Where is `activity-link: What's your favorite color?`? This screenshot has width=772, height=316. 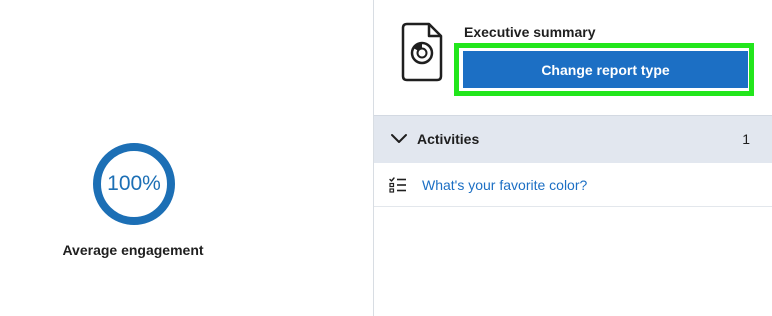 activity-link: What's your favorite color? is located at coordinates (504, 185).